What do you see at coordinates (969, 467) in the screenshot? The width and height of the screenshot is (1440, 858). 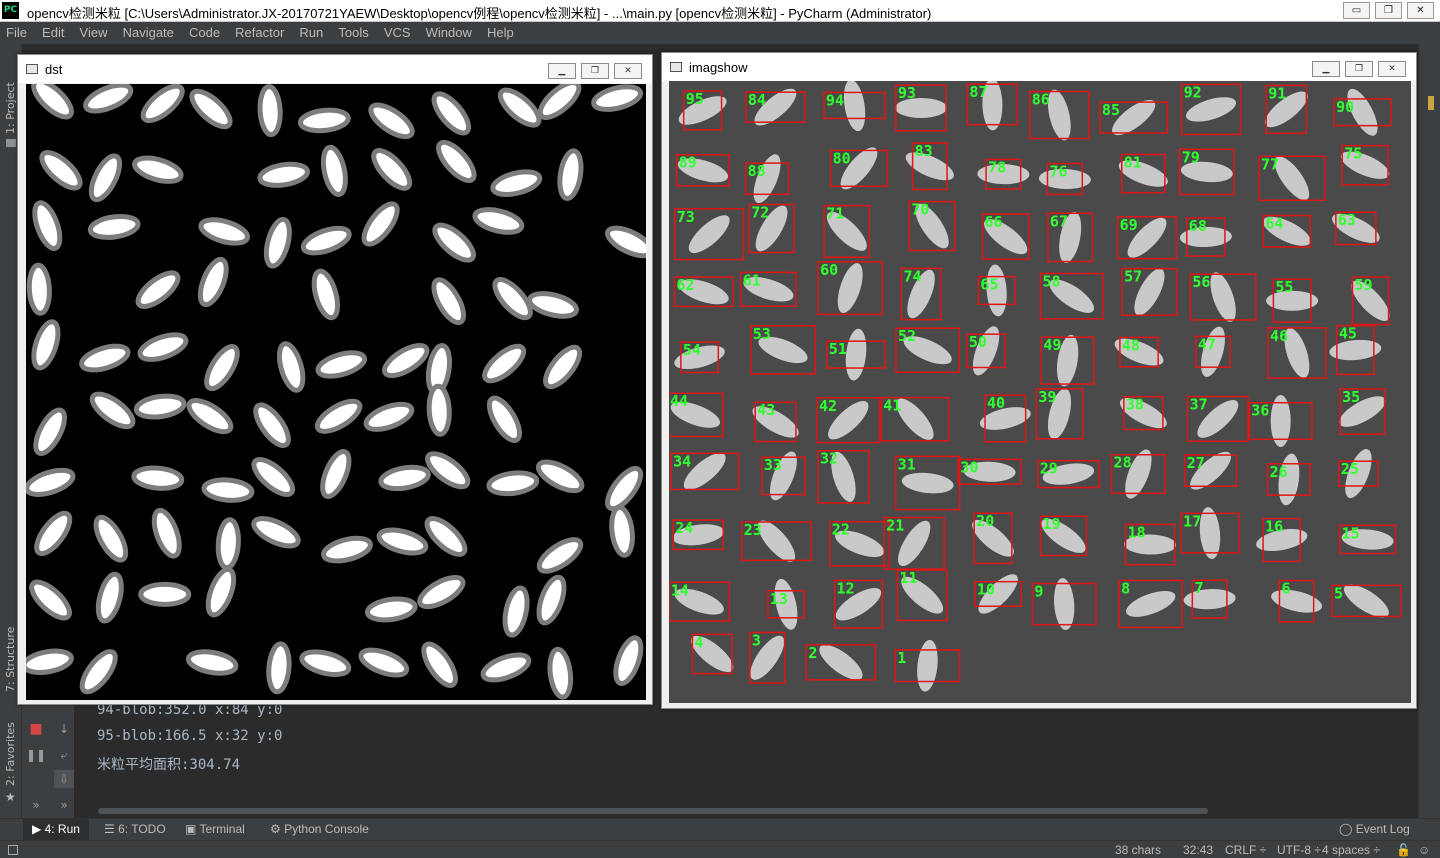 I see `rice-label: 30` at bounding box center [969, 467].